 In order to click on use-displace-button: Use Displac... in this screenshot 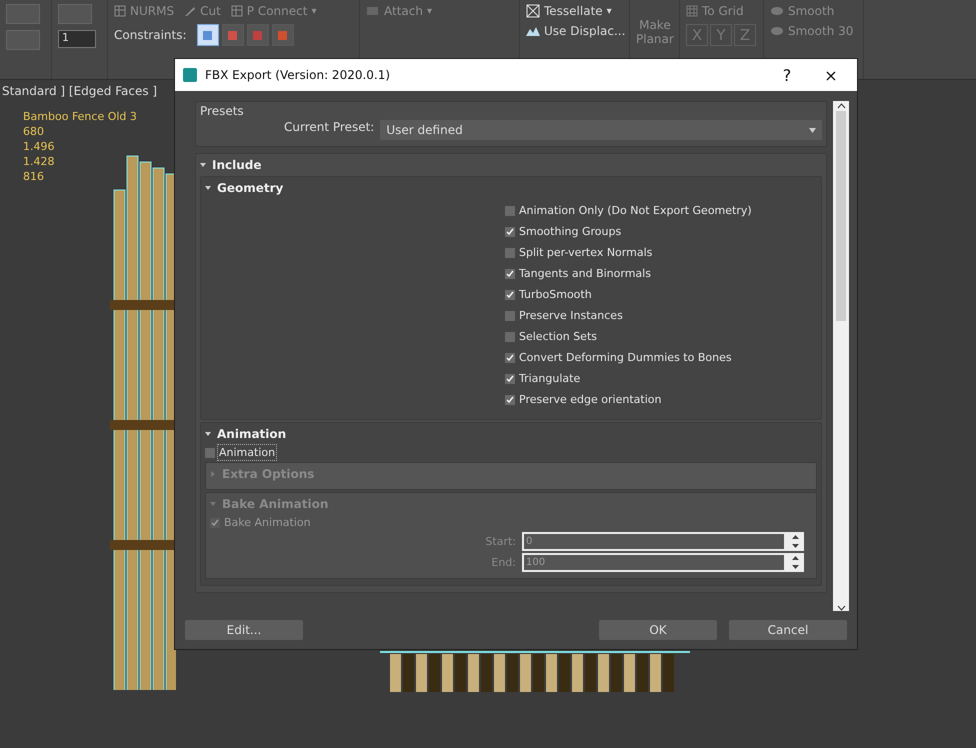, I will do `click(576, 31)`.